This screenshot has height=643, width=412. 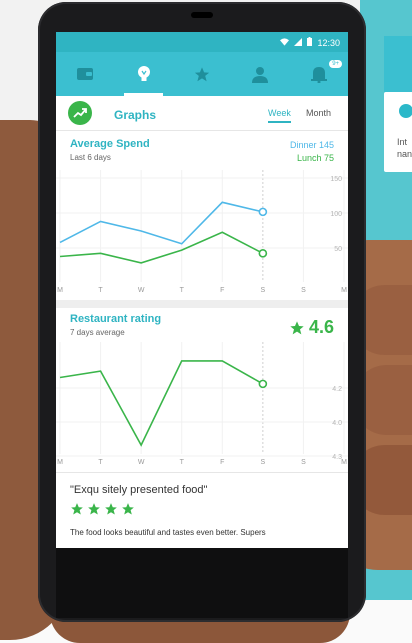 What do you see at coordinates (97, 332) in the screenshot?
I see `rating-subtitle: 7 days average` at bounding box center [97, 332].